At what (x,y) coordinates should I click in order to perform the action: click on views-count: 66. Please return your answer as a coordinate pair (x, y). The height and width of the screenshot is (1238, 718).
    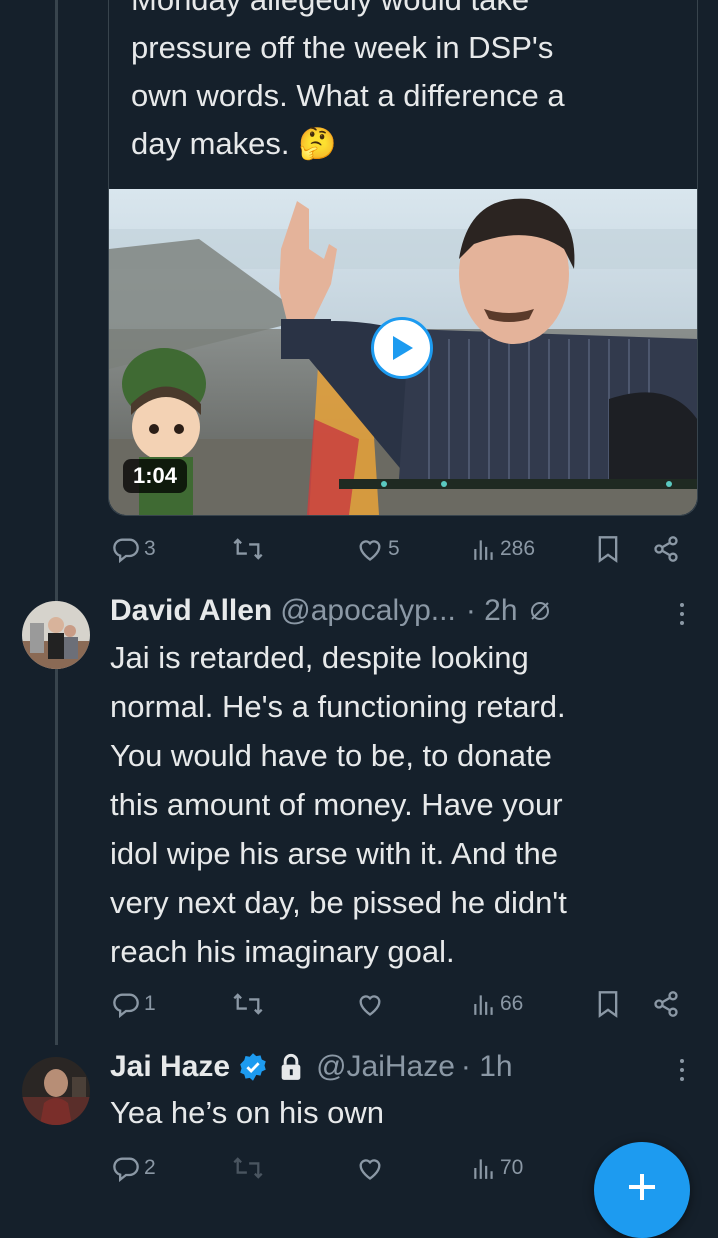
    Looking at the image, I should click on (512, 1003).